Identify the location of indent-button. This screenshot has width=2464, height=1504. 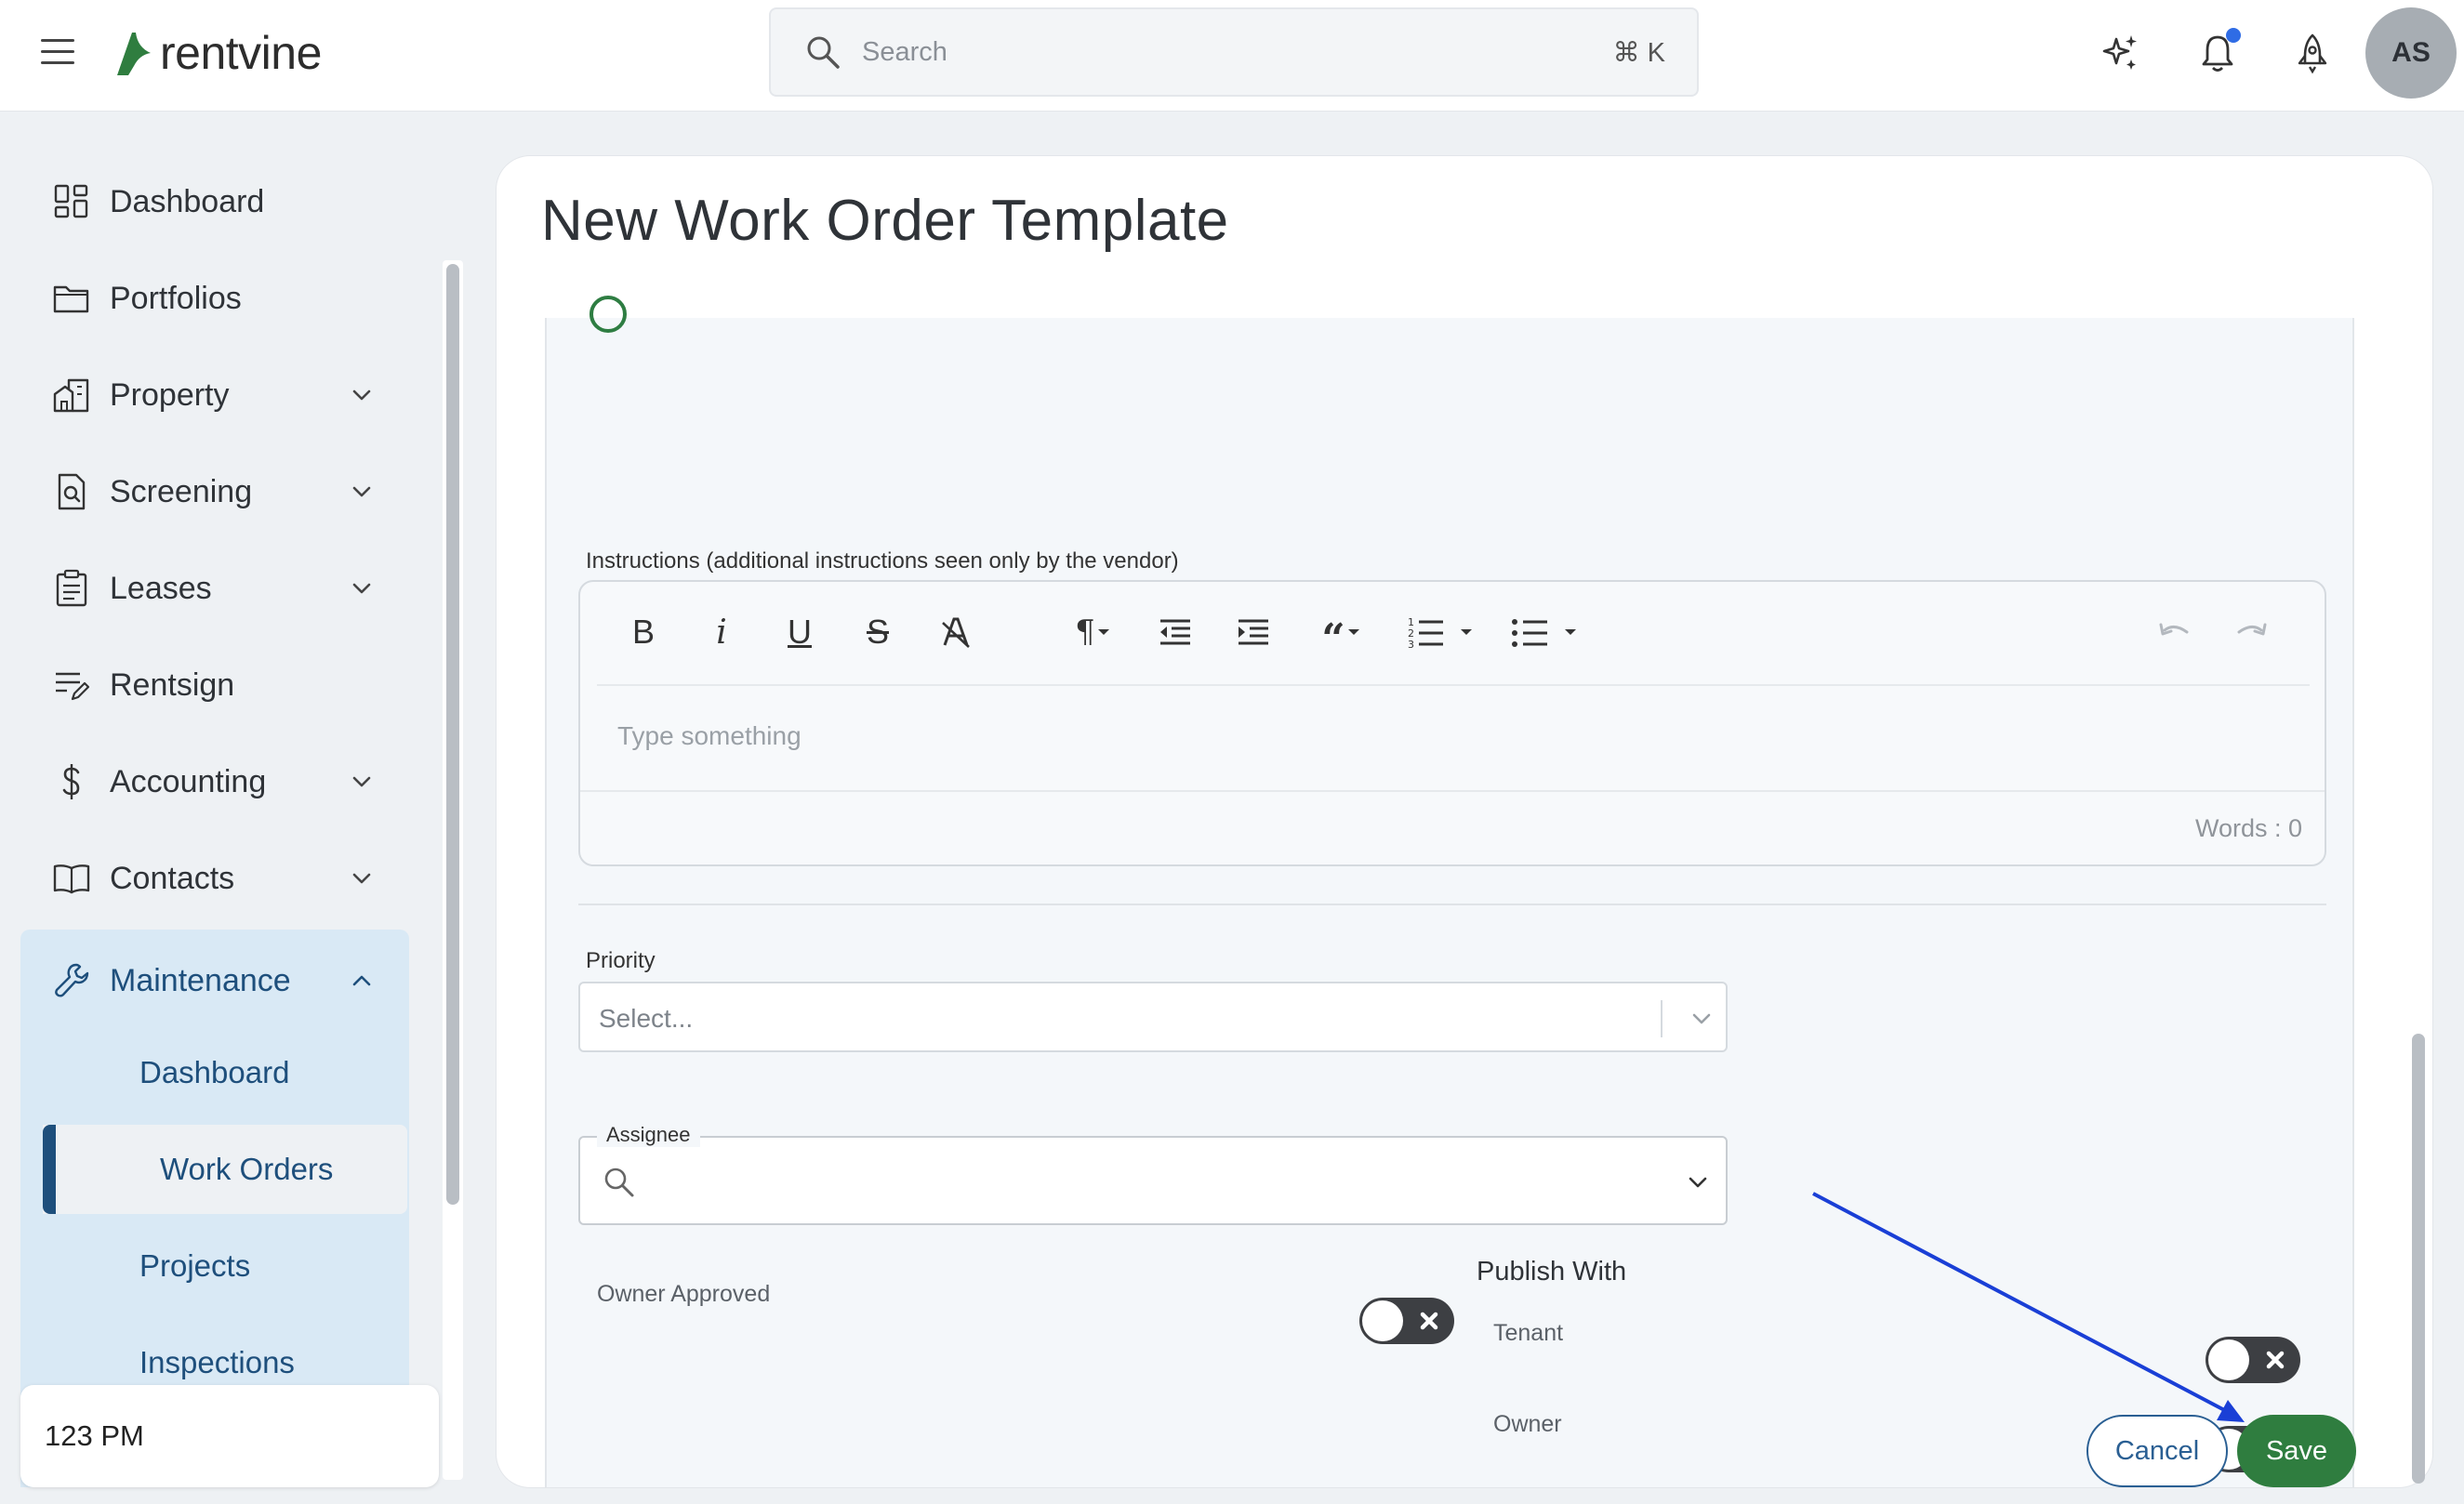
(1253, 632).